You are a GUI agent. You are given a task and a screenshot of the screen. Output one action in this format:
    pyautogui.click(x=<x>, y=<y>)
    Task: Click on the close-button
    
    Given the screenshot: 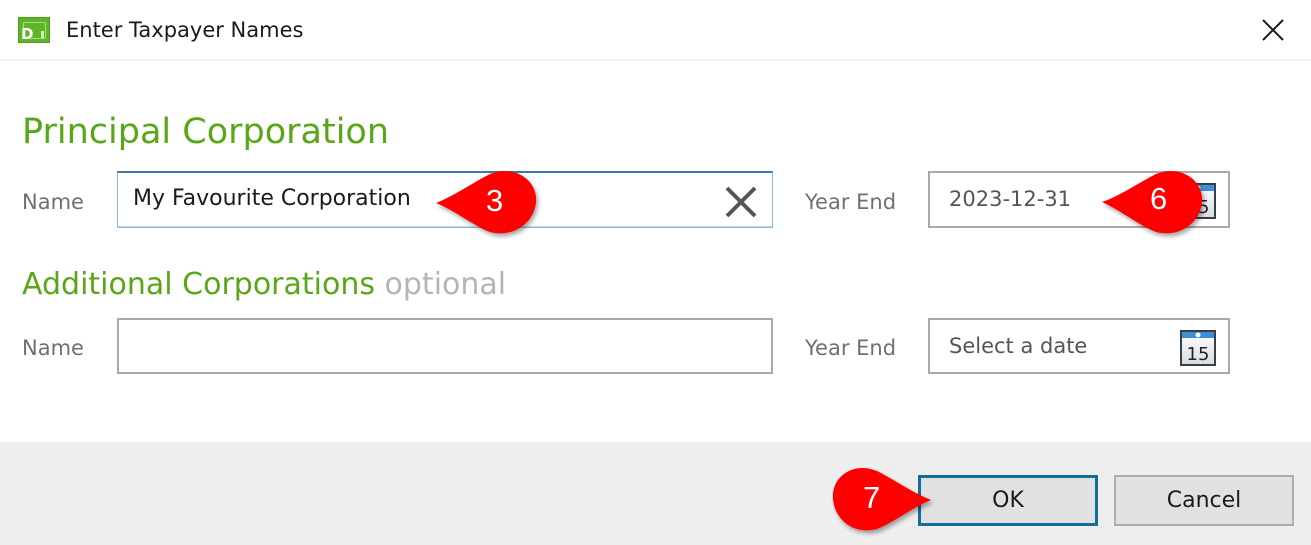 What is the action you would take?
    pyautogui.click(x=1273, y=30)
    